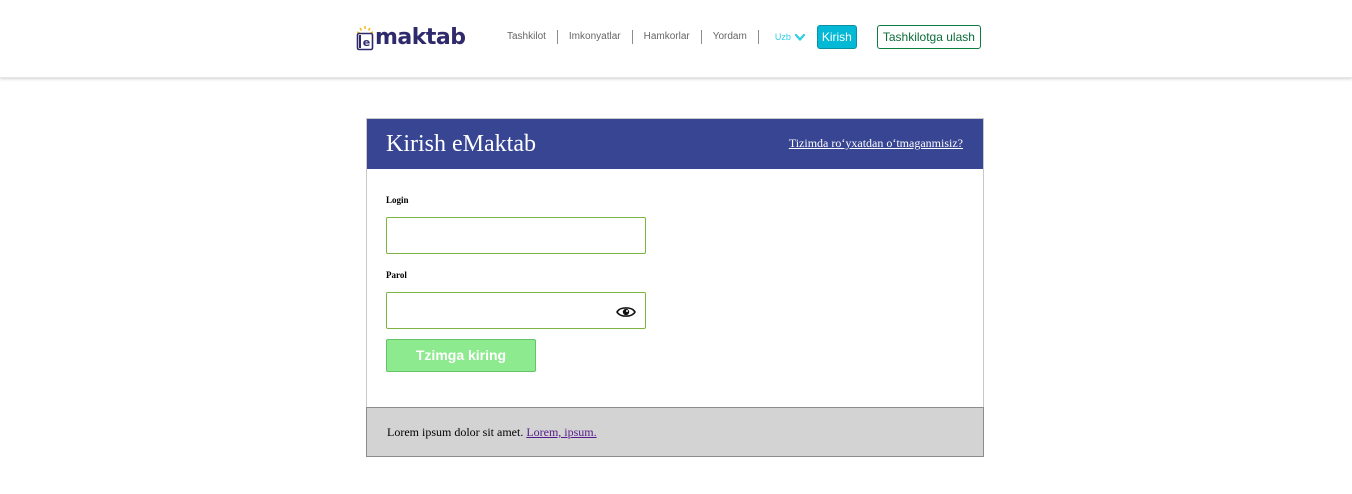 This screenshot has width=1352, height=494. Describe the element at coordinates (626, 312) in the screenshot. I see `eye-icon` at that location.